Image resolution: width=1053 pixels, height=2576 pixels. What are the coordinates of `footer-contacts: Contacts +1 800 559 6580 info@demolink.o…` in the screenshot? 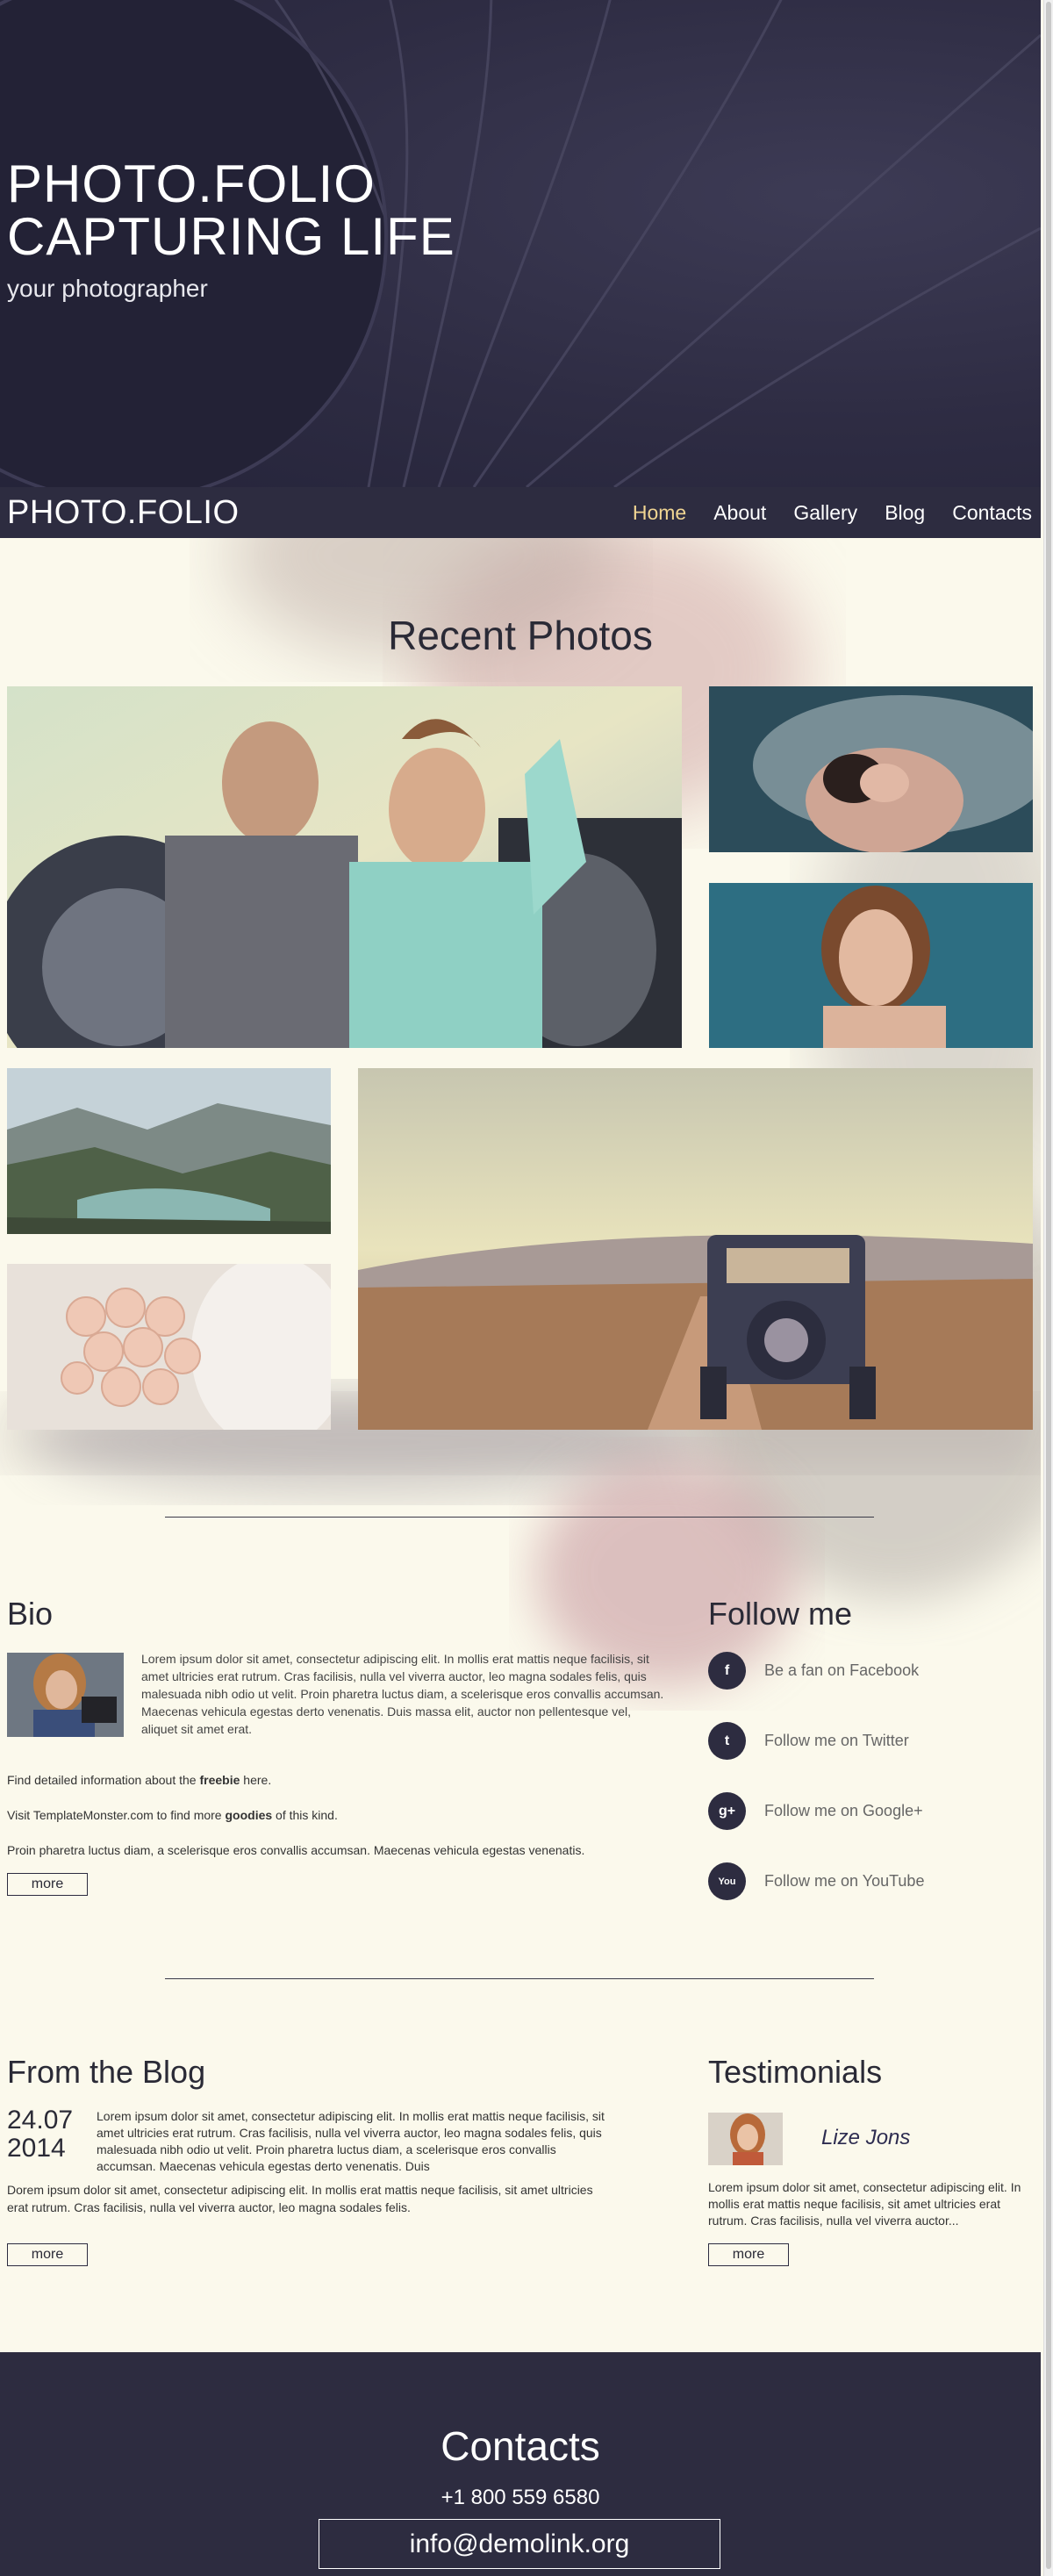 It's located at (520, 2464).